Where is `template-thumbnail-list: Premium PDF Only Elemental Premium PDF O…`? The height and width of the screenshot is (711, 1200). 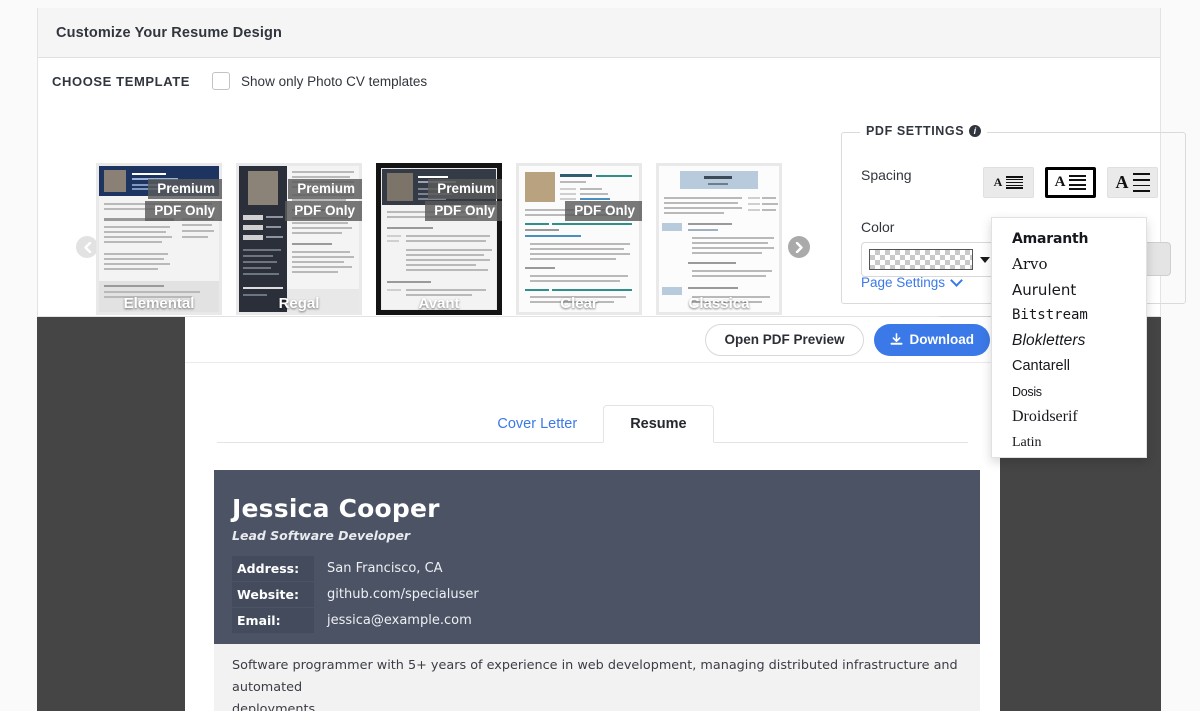
template-thumbnail-list: Premium PDF Only Elemental Premium PDF O… is located at coordinates (457, 239).